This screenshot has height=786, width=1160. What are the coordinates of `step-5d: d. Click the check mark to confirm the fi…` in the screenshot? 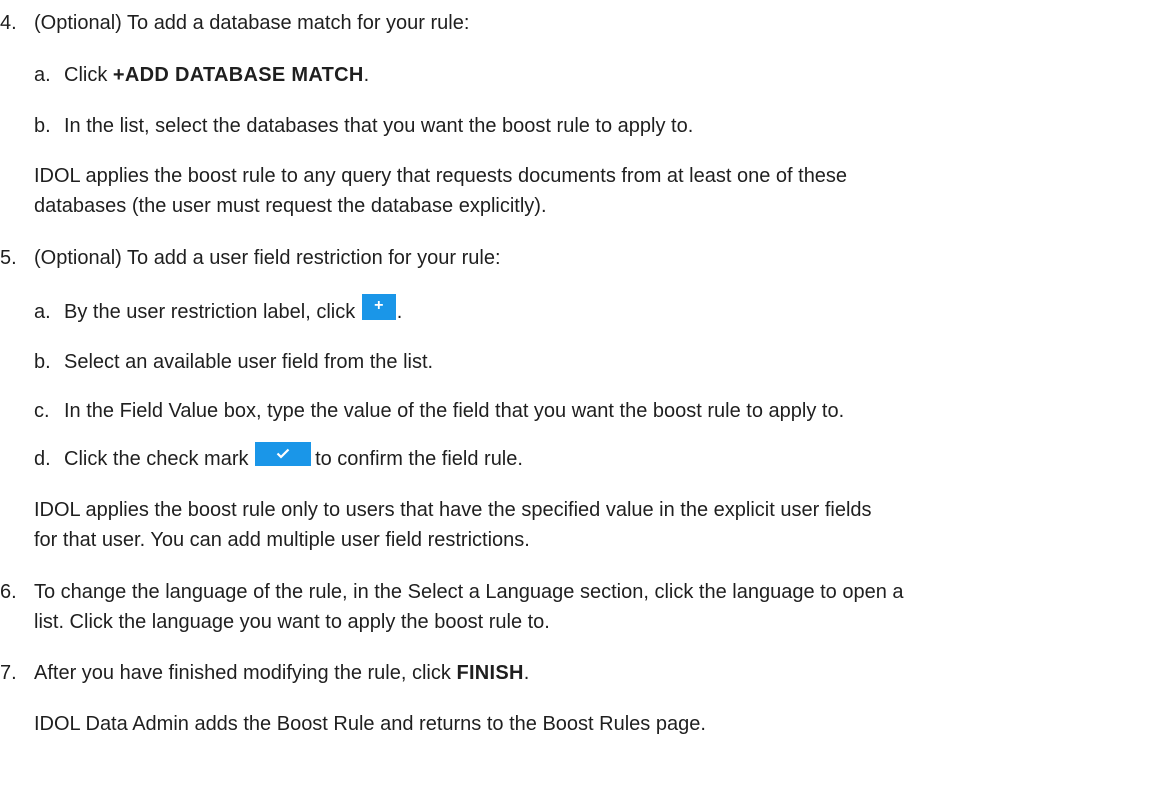 It's located at (278, 456).